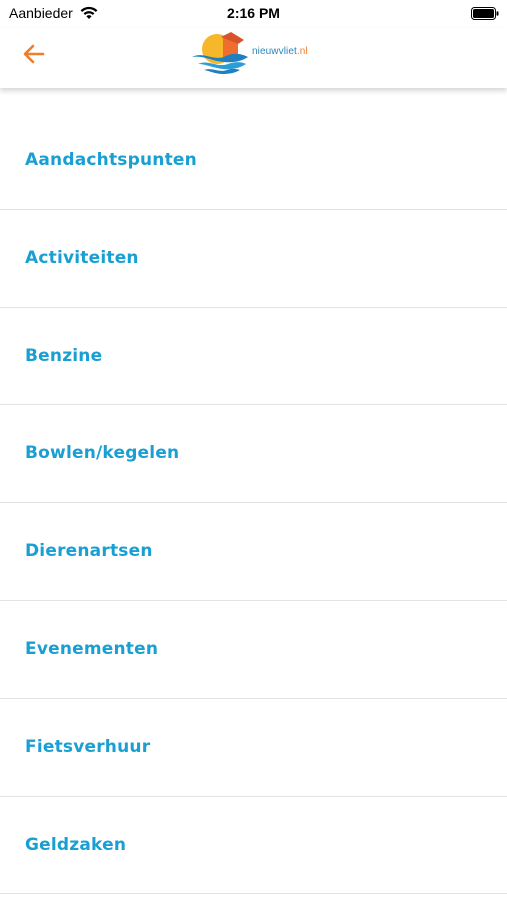 Image resolution: width=507 pixels, height=900 pixels. I want to click on list-item: Geldzaken, so click(253, 846).